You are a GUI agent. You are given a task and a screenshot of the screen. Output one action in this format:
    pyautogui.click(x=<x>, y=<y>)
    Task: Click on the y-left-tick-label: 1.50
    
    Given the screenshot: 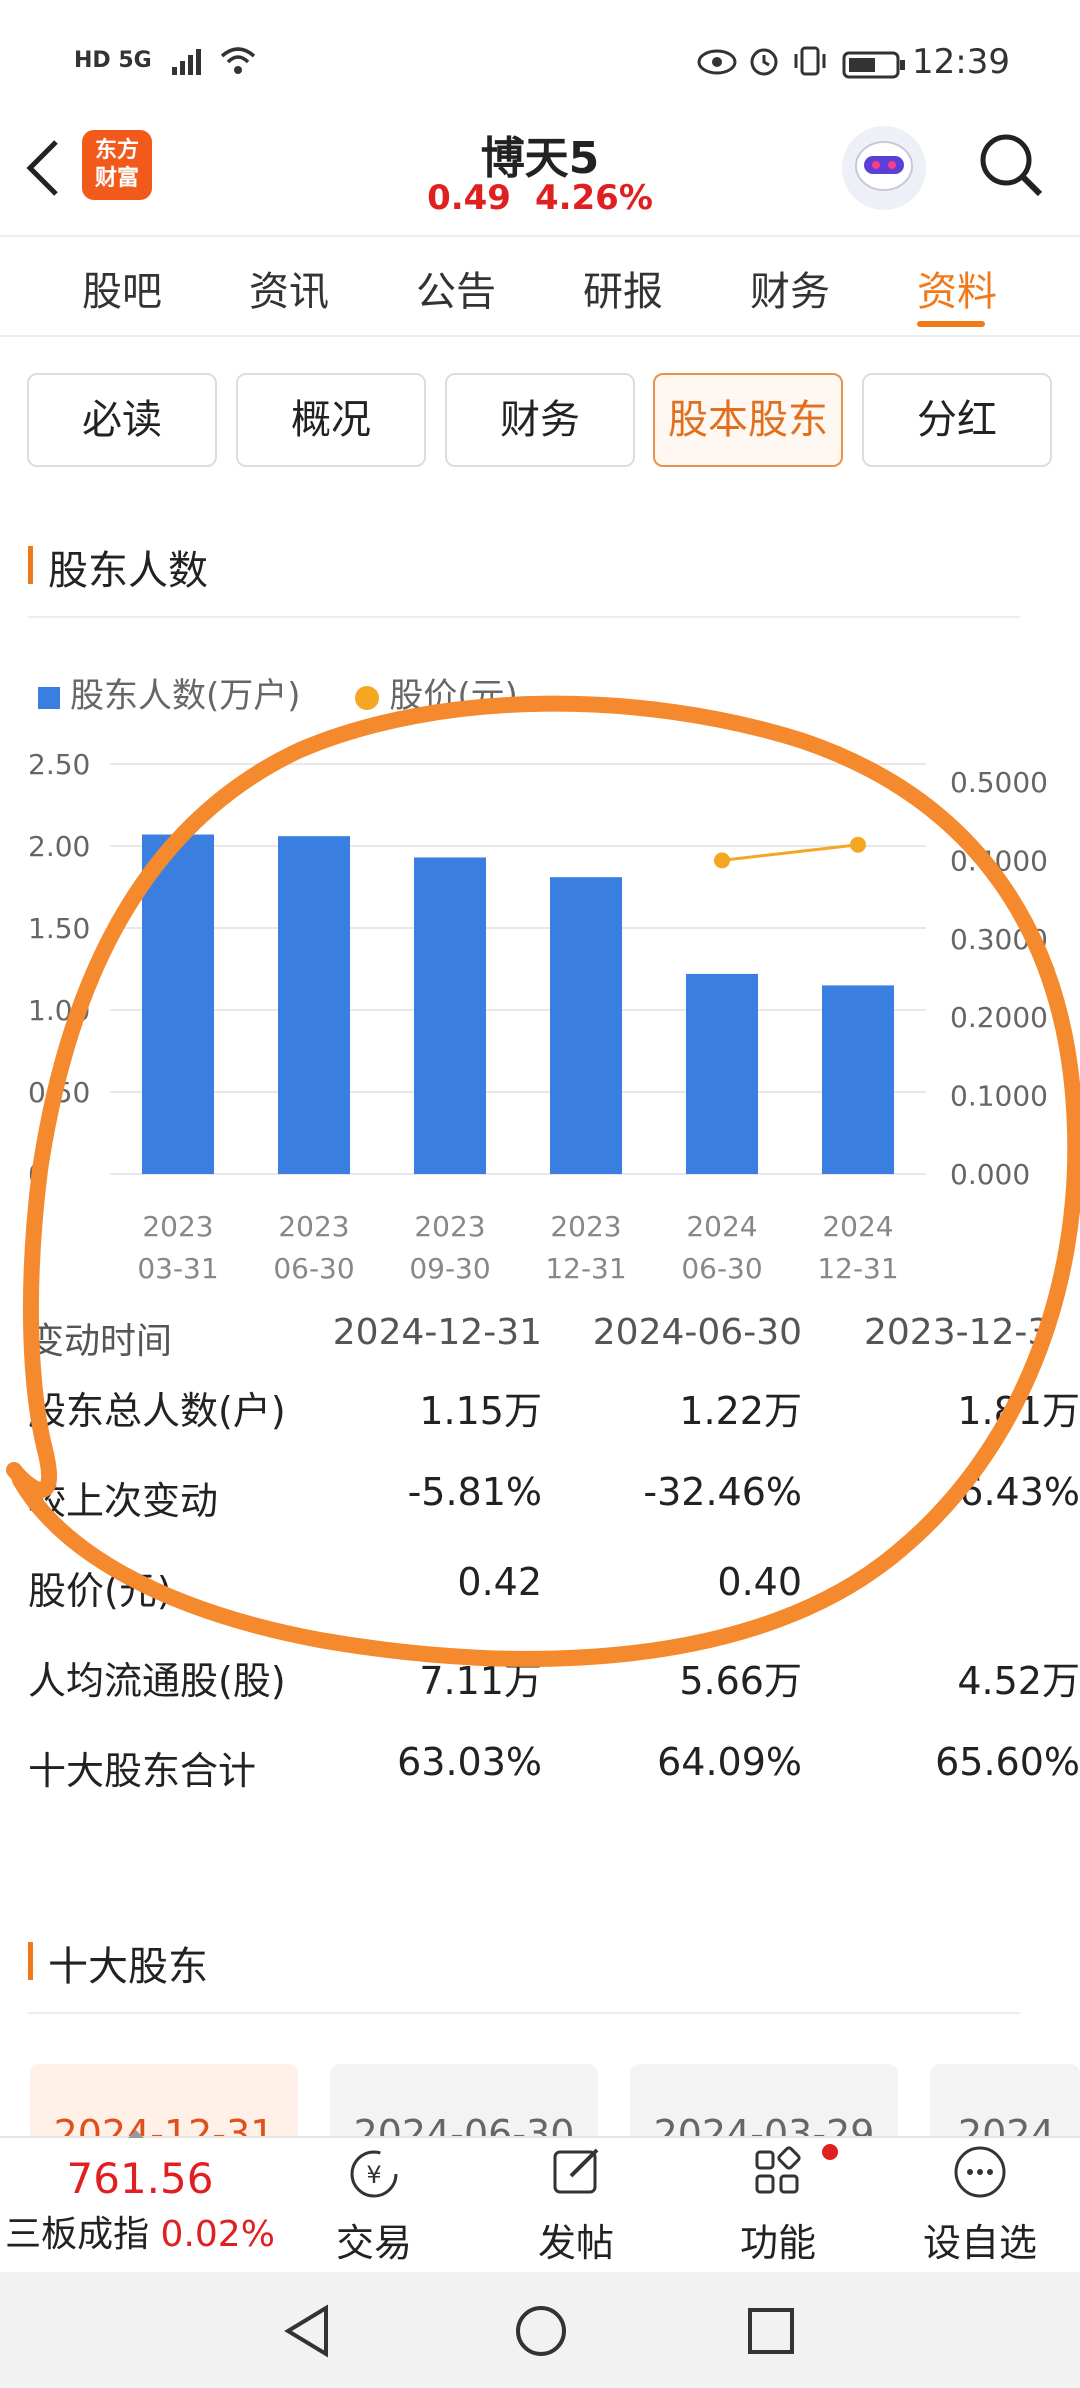 What is the action you would take?
    pyautogui.click(x=59, y=928)
    